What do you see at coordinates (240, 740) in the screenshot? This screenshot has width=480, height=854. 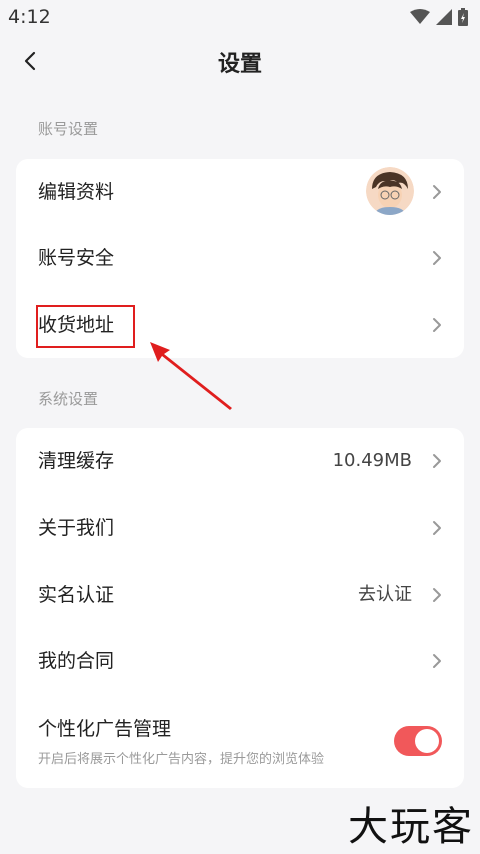 I see `row-personalized-ads: 个性化广告管理 开启后将展示个性化广告内容，提升您的浏览体验` at bounding box center [240, 740].